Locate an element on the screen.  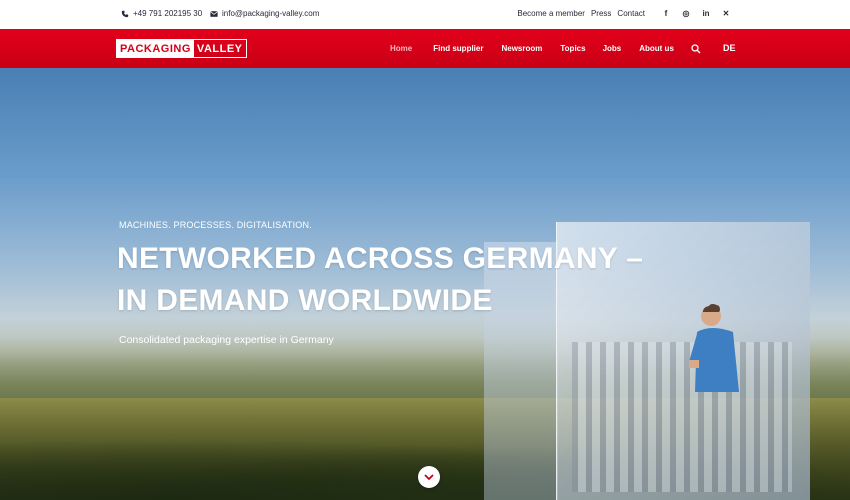
phone-contact: +49 791 202195 30 is located at coordinates (161, 13).